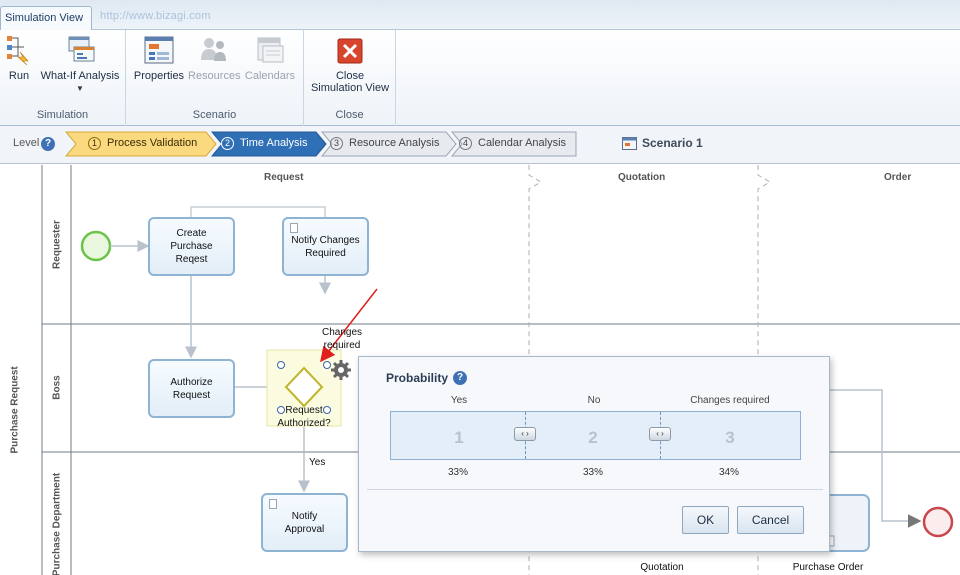 The image size is (960, 575). I want to click on level-step-time-analysis: 2 Time Analysis, so click(264, 143).